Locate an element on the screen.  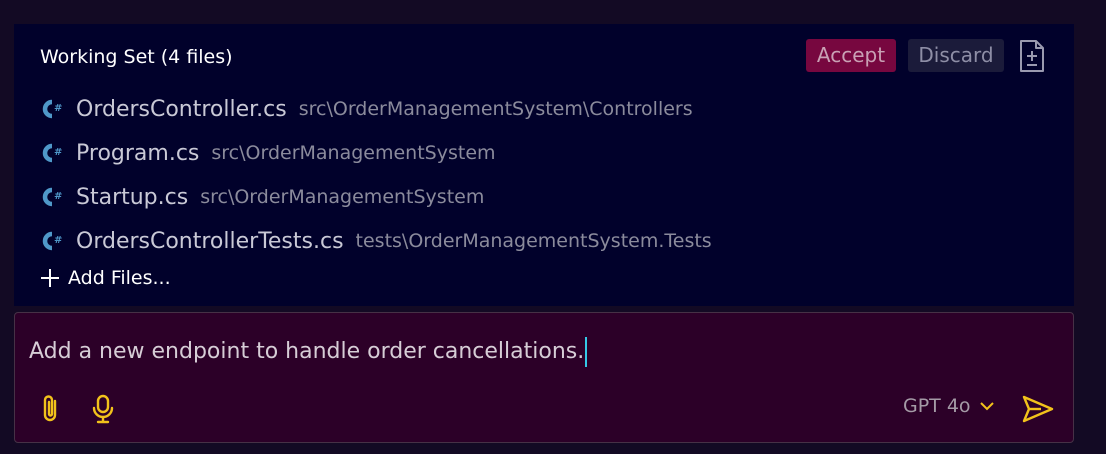
file-path: src\OrderManagementSystem\Controllers is located at coordinates (495, 109).